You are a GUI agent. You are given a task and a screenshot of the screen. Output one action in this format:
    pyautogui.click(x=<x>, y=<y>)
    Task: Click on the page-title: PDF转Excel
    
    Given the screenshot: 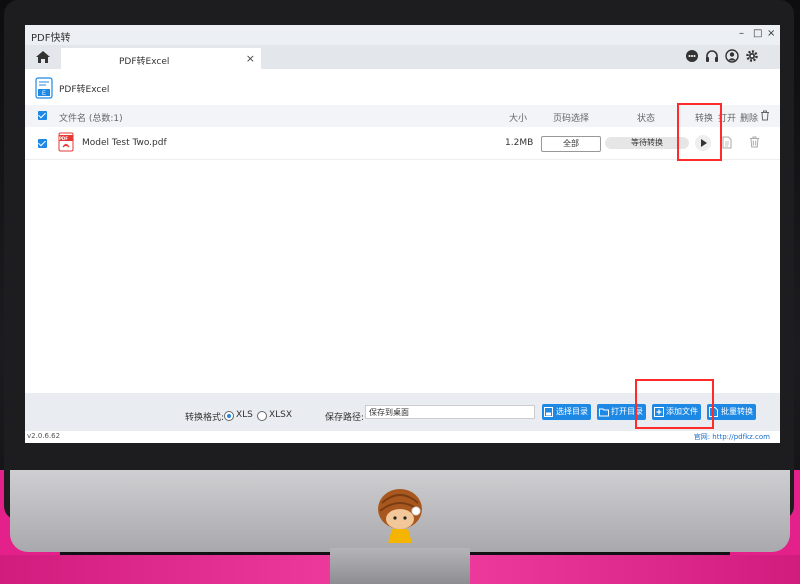 What is the action you would take?
    pyautogui.click(x=84, y=90)
    